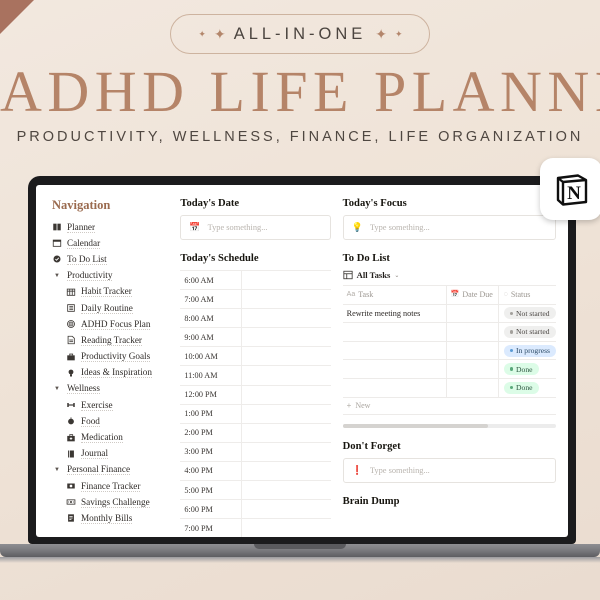 The width and height of the screenshot is (600, 600). I want to click on text-type-icon: Aa, so click(351, 295).